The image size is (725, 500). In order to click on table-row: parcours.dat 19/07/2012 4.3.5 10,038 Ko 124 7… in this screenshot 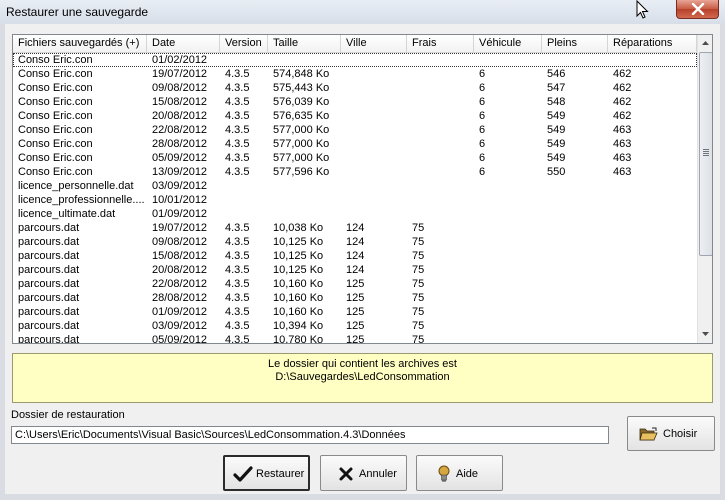, I will do `click(355, 228)`.